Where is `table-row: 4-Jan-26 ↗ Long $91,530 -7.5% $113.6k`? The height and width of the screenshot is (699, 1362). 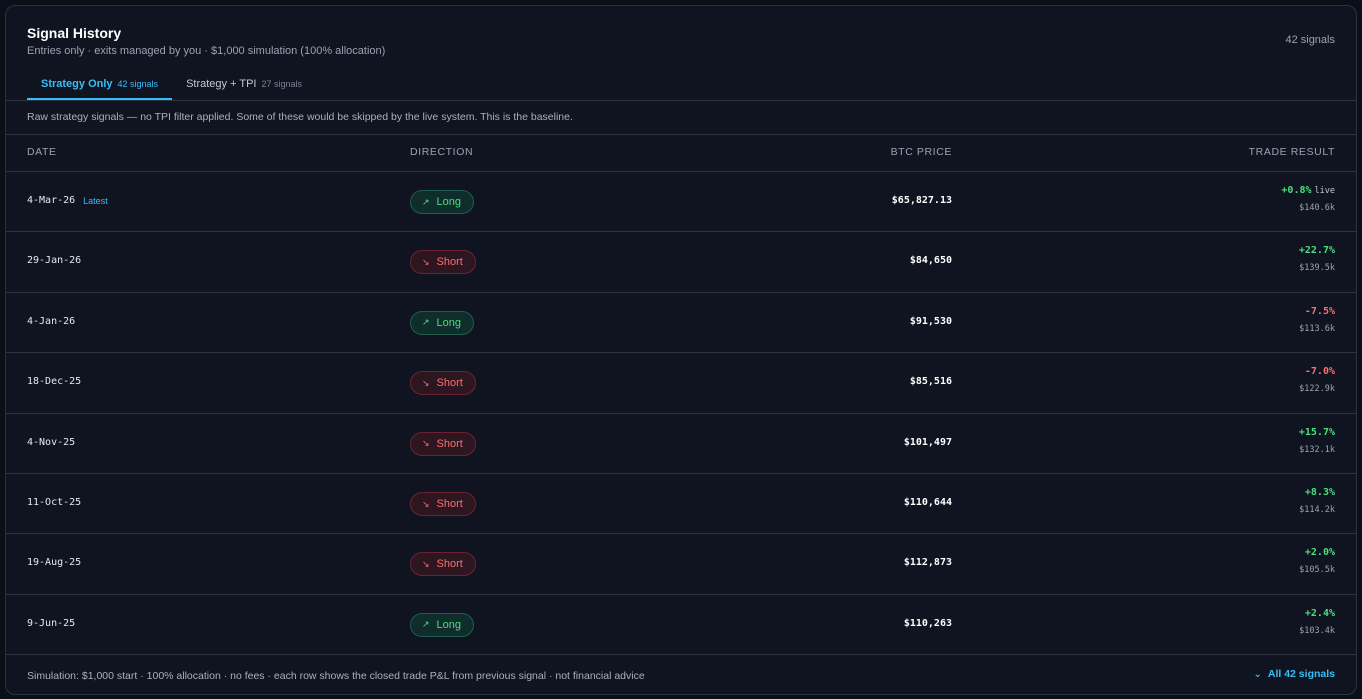
table-row: 4-Jan-26 ↗ Long $91,530 -7.5% $113.6k is located at coordinates (681, 321).